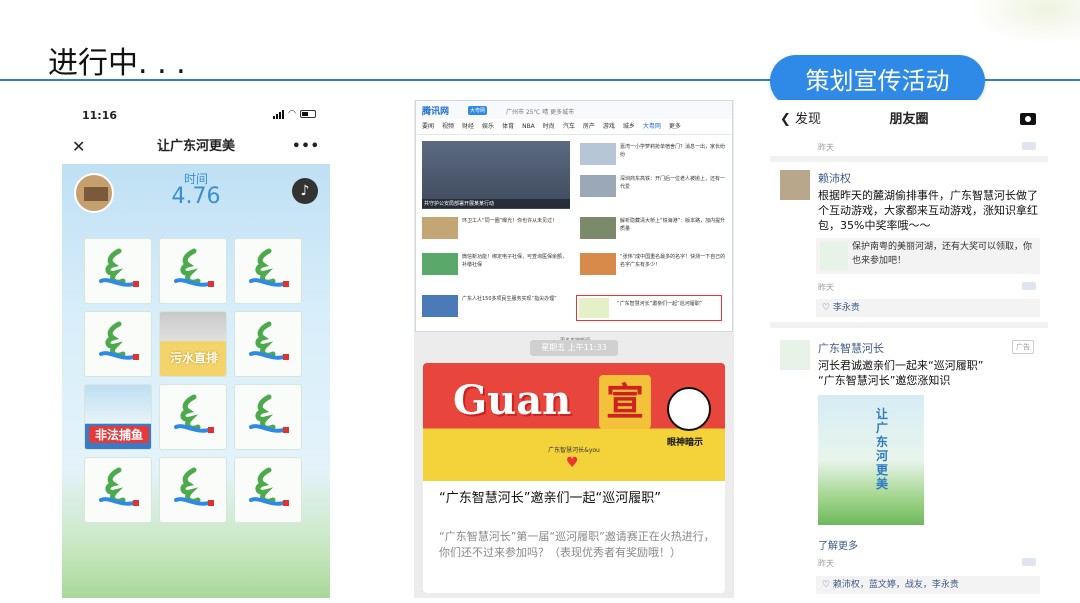 This screenshot has height=603, width=1080. Describe the element at coordinates (574, 422) in the screenshot. I see `banner-image: Guan 宣 眼神暗示 广东智慧河长&you ♥` at that location.